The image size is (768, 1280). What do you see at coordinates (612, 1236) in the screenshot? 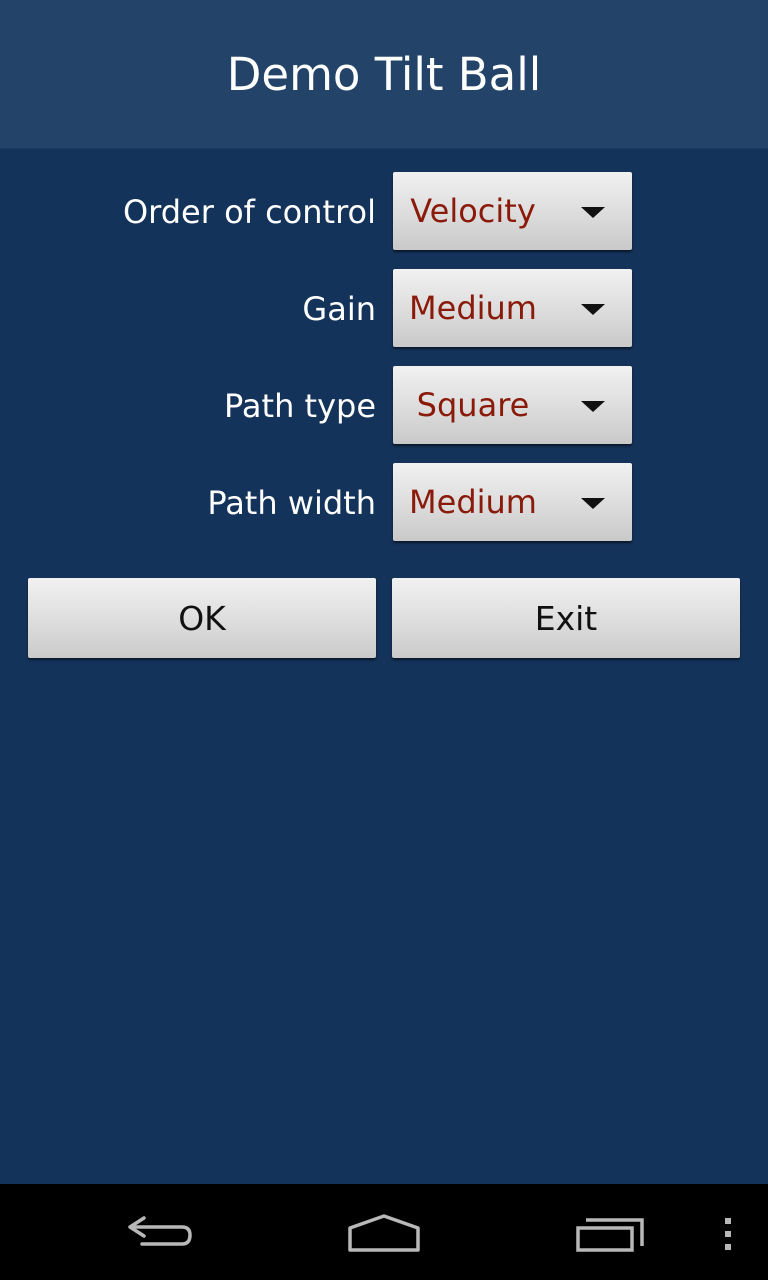
I see `recent-apps-icon` at bounding box center [612, 1236].